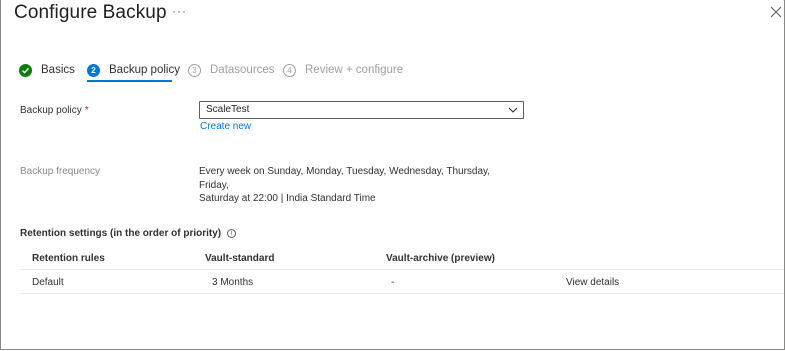  What do you see at coordinates (25, 70) in the screenshot?
I see `checkmark-icon` at bounding box center [25, 70].